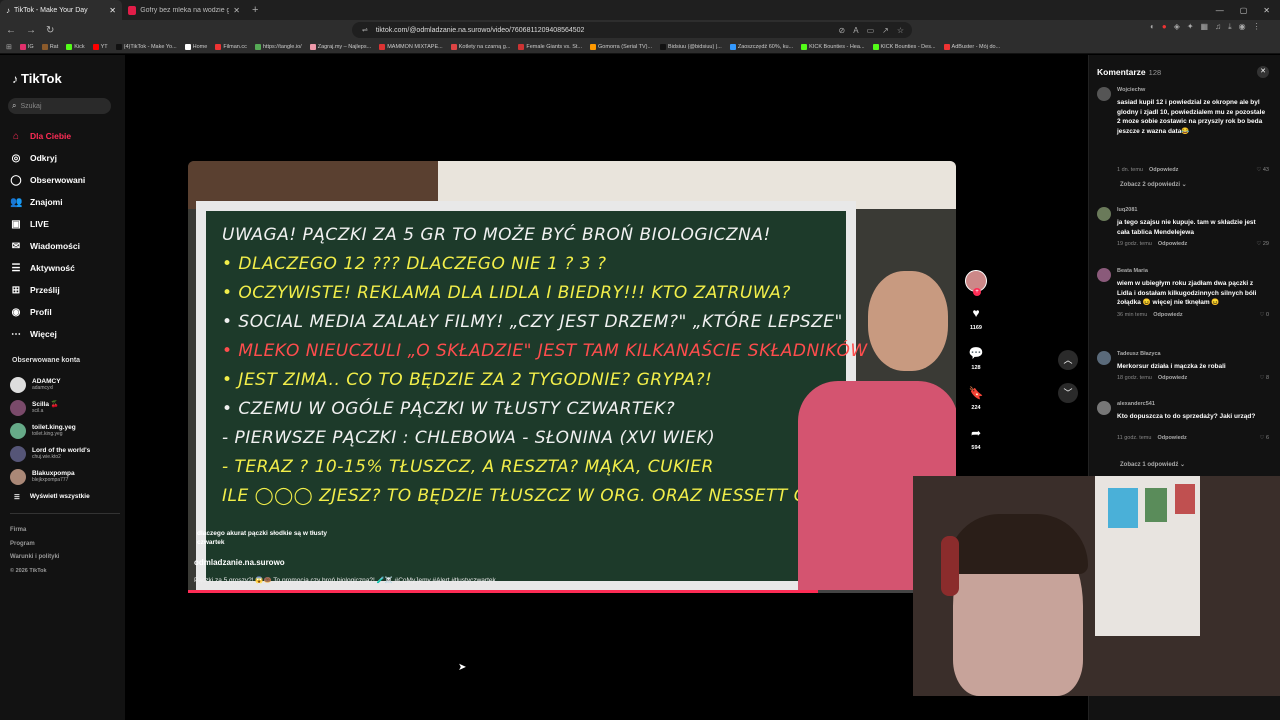 Image resolution: width=1280 pixels, height=720 pixels. I want to click on creator-name: odmladzanie.na.surowo, so click(239, 562).